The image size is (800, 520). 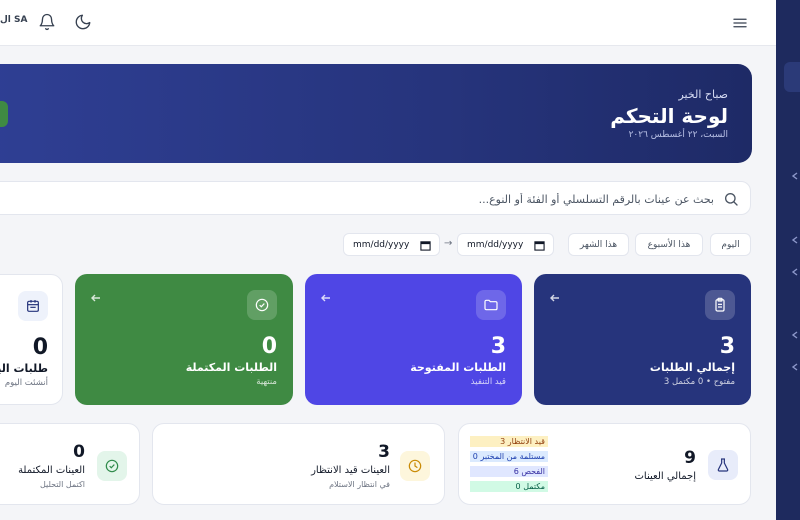 I want to click on date-from-input: mm/dd/yyyy, so click(x=505, y=244).